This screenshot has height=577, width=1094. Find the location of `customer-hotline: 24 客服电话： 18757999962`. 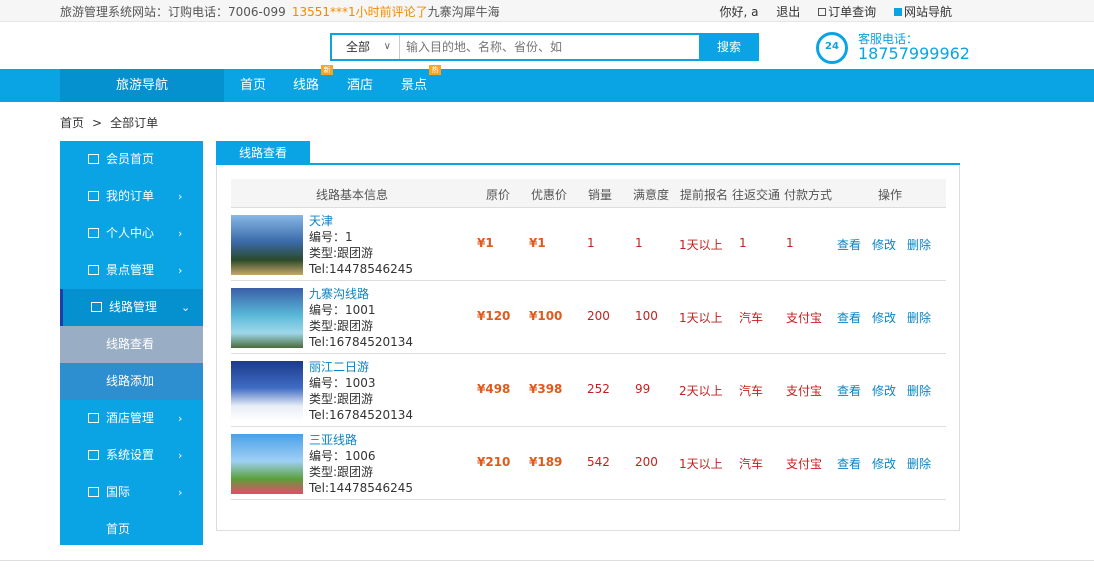

customer-hotline: 24 客服电话： 18757999962 is located at coordinates (896, 48).